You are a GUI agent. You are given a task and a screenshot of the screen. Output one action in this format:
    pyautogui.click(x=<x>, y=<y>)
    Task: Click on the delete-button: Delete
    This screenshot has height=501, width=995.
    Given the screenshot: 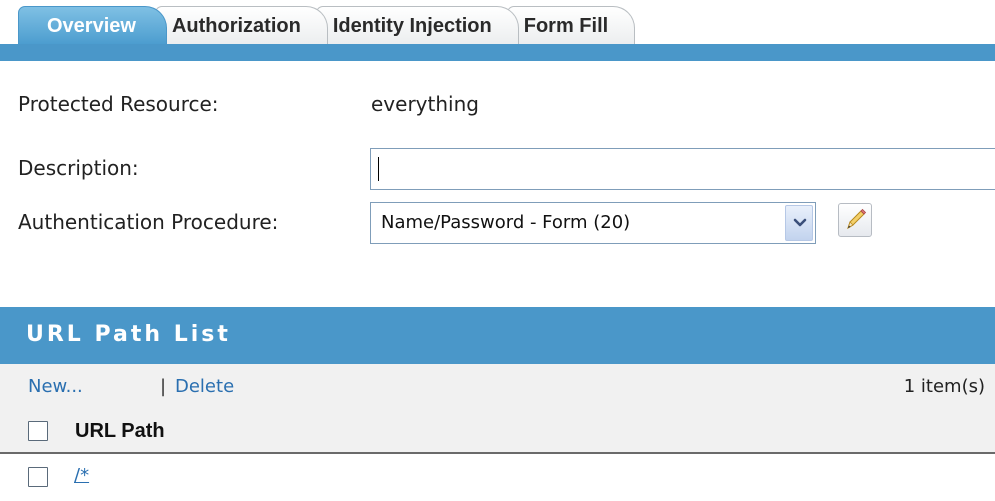 What is the action you would take?
    pyautogui.click(x=204, y=386)
    